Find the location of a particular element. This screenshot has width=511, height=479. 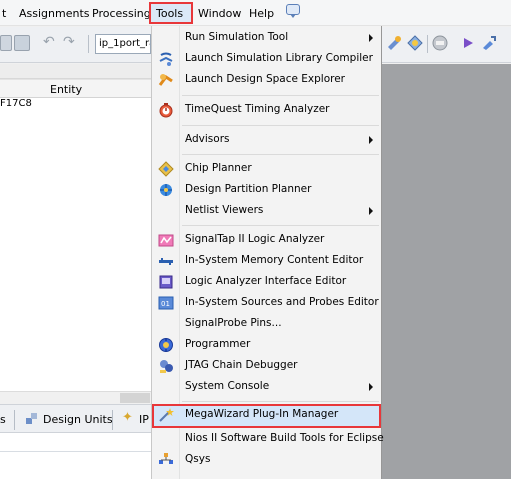

start-icon is located at coordinates (468, 43).